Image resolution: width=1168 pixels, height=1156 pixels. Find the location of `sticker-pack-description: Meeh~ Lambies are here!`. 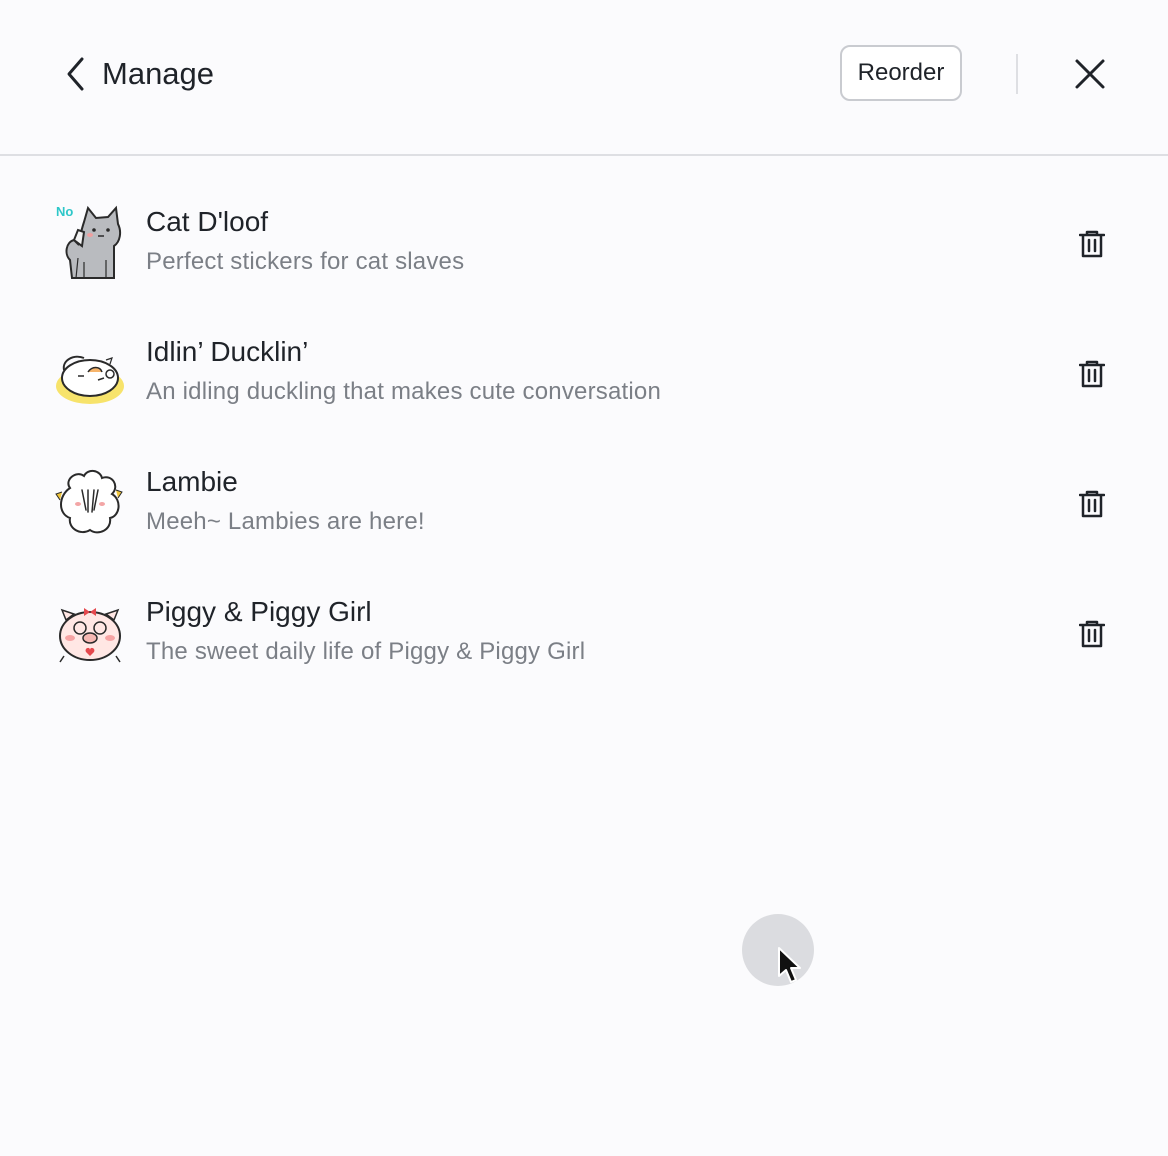

sticker-pack-description: Meeh~ Lambies are here! is located at coordinates (285, 521).